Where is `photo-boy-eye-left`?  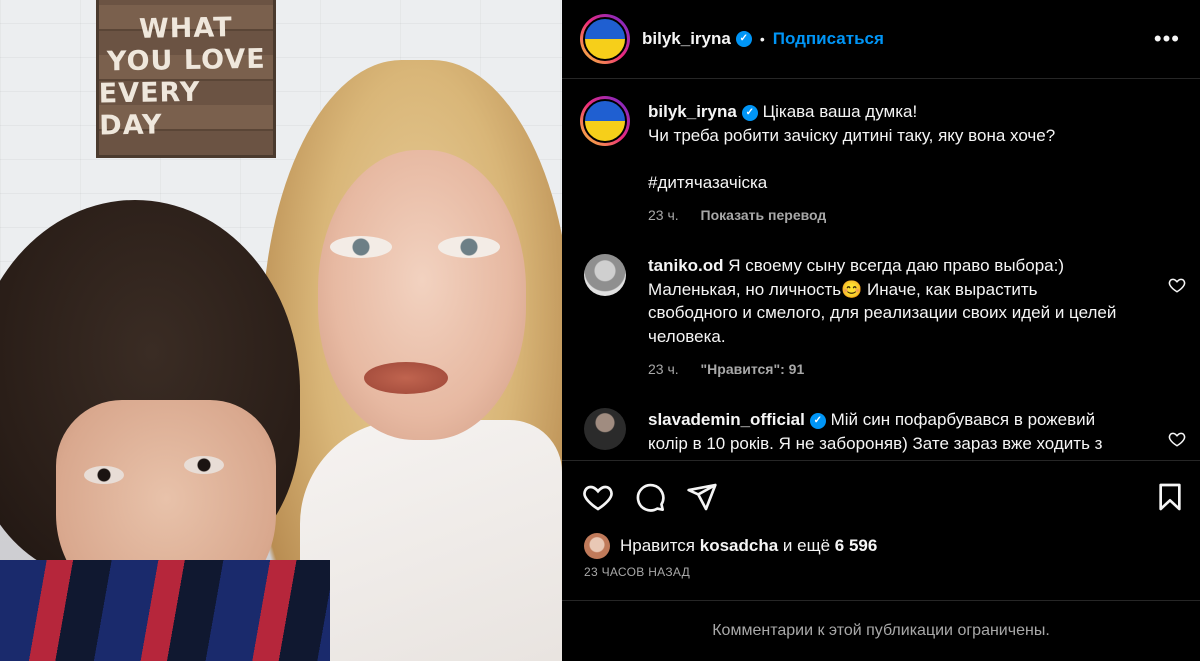
photo-boy-eye-left is located at coordinates (104, 475).